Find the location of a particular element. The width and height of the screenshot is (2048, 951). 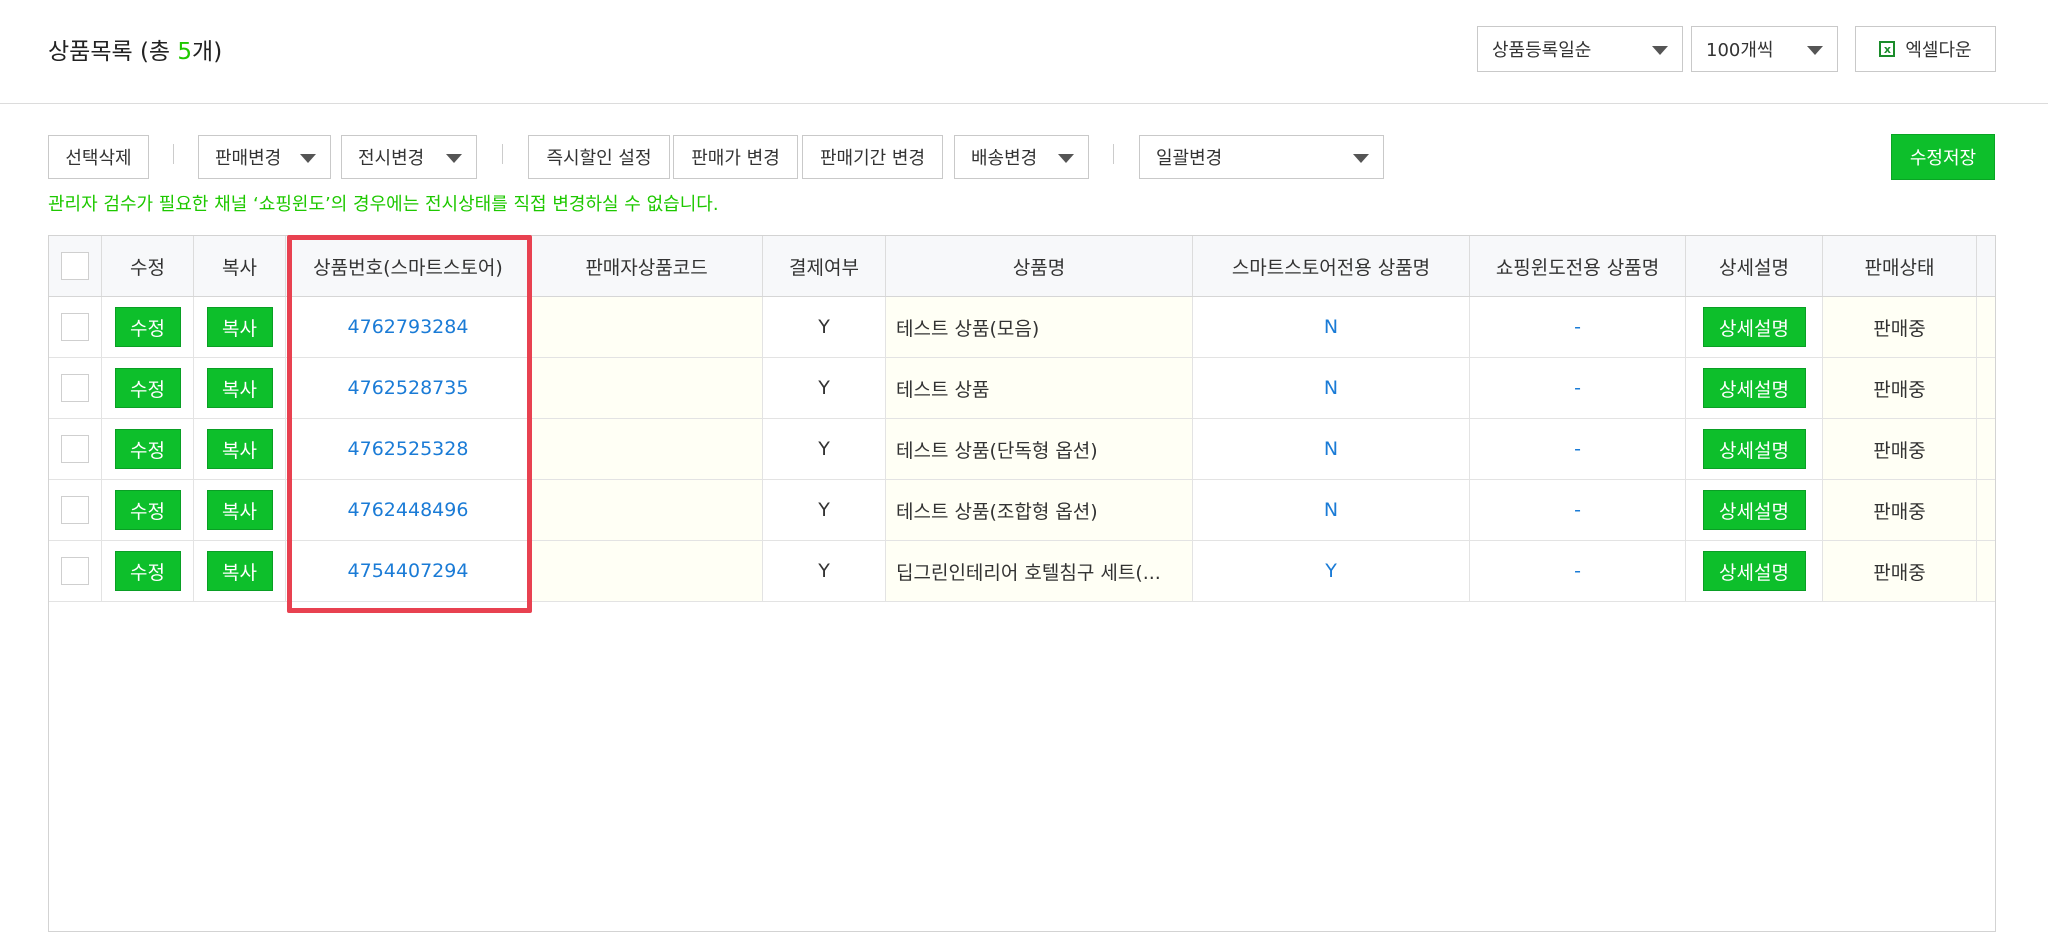

delete-selected-label: 선택삭제 is located at coordinates (98, 158).